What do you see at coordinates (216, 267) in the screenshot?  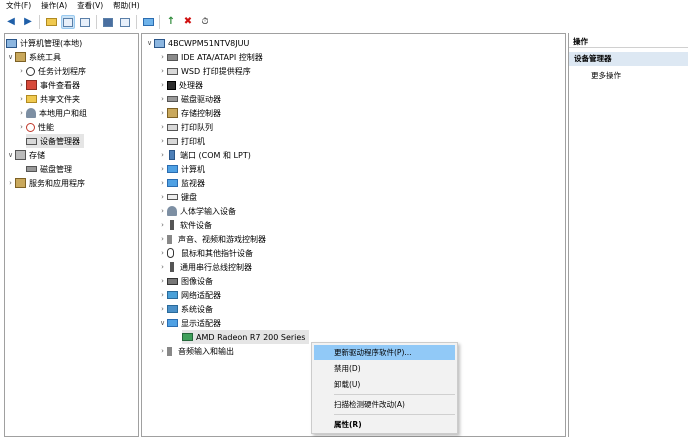 I see `category-label: 通用串行总线控制器` at bounding box center [216, 267].